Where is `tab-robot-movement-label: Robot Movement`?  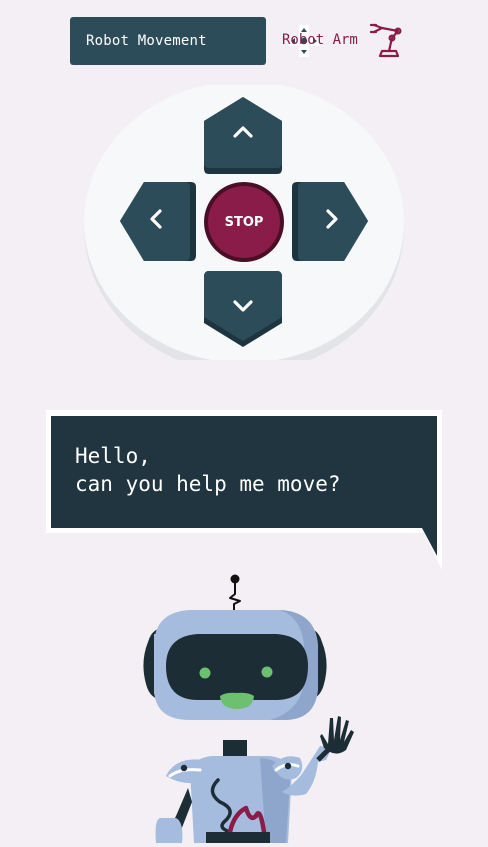
tab-robot-movement-label: Robot Movement is located at coordinates (146, 41).